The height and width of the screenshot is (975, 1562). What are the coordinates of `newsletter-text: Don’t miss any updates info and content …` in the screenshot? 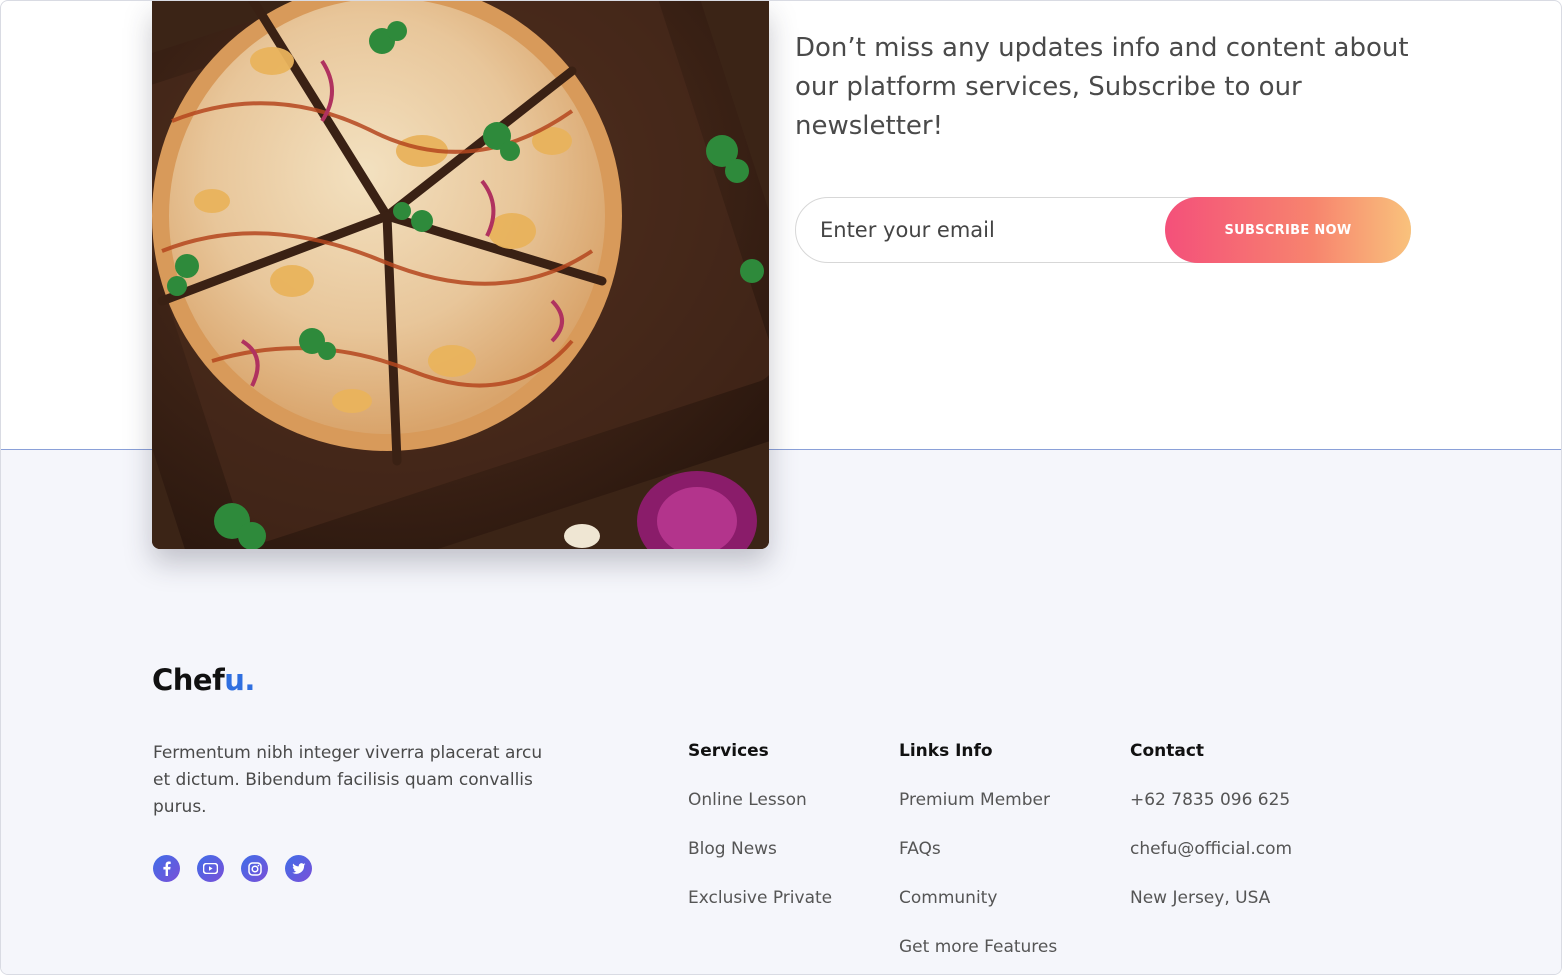 It's located at (1102, 87).